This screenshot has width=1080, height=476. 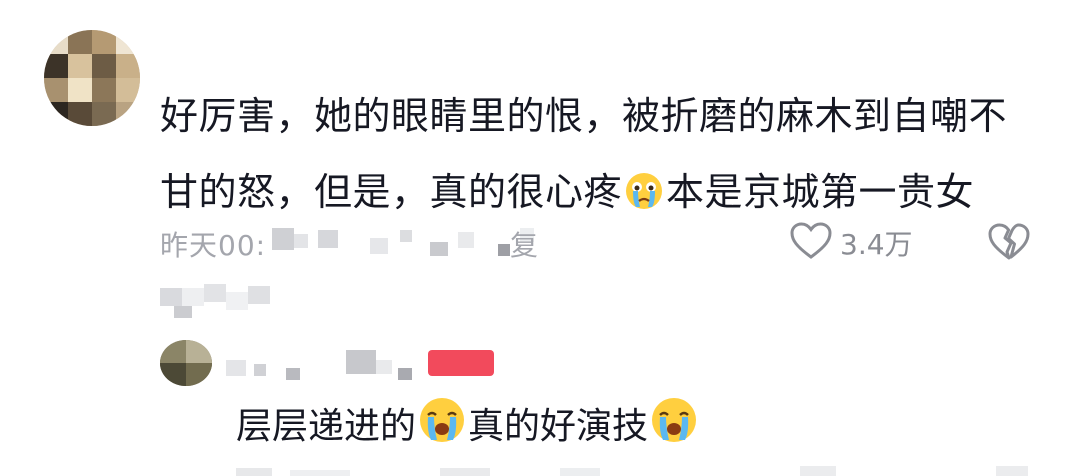 I want to click on pixelated-expand-line, so click(x=215, y=301).